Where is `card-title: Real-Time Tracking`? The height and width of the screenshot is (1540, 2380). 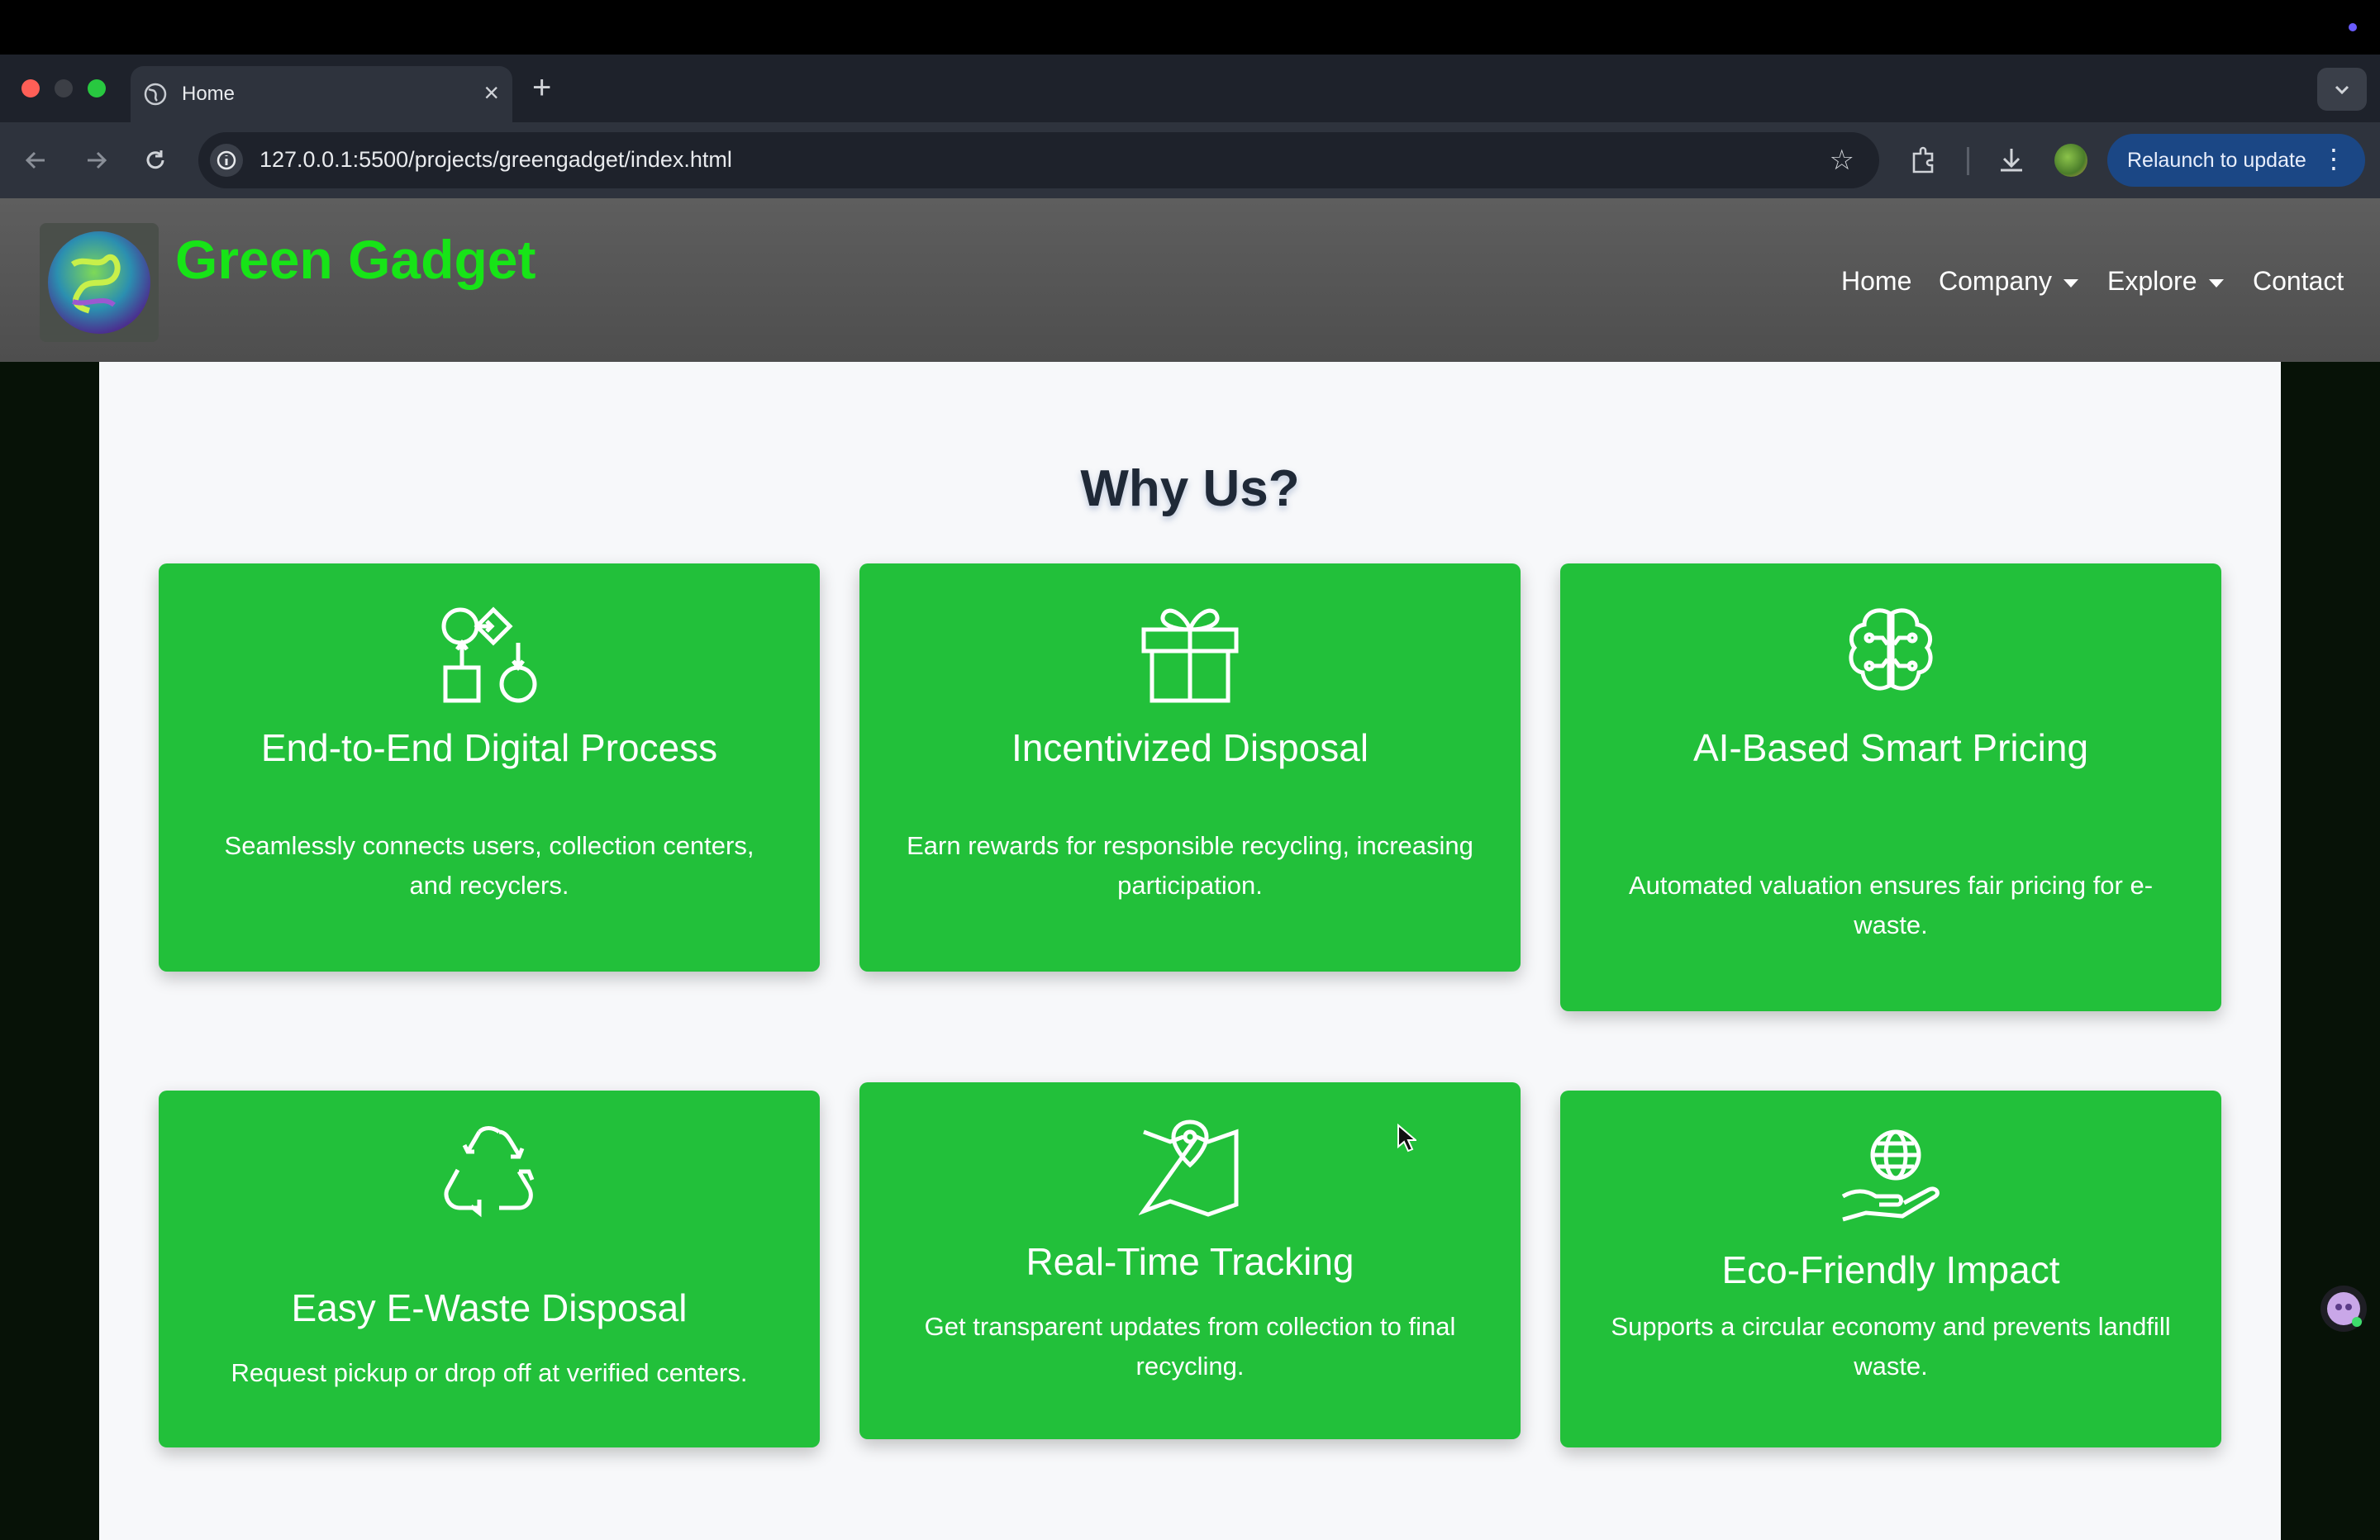
card-title: Real-Time Tracking is located at coordinates (1190, 1261).